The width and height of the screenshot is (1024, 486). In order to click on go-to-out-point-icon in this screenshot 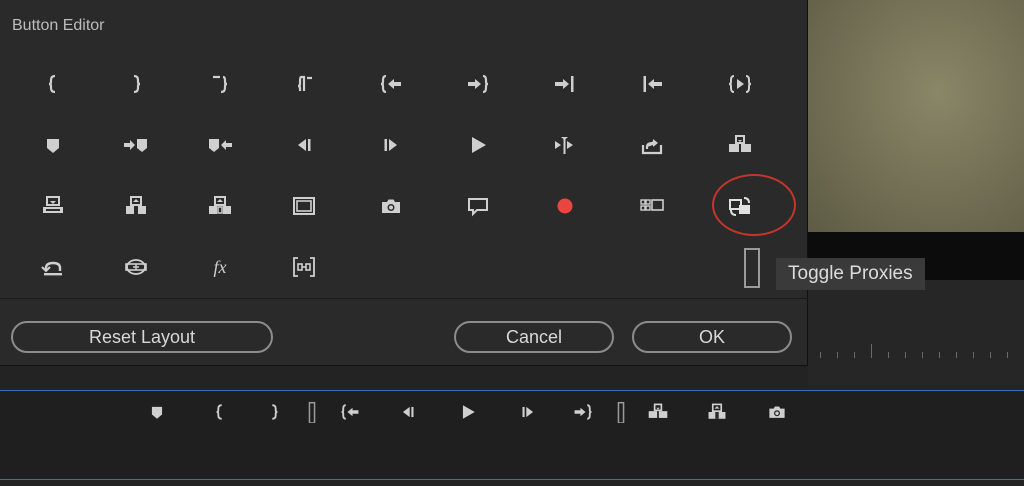, I will do `click(478, 84)`.